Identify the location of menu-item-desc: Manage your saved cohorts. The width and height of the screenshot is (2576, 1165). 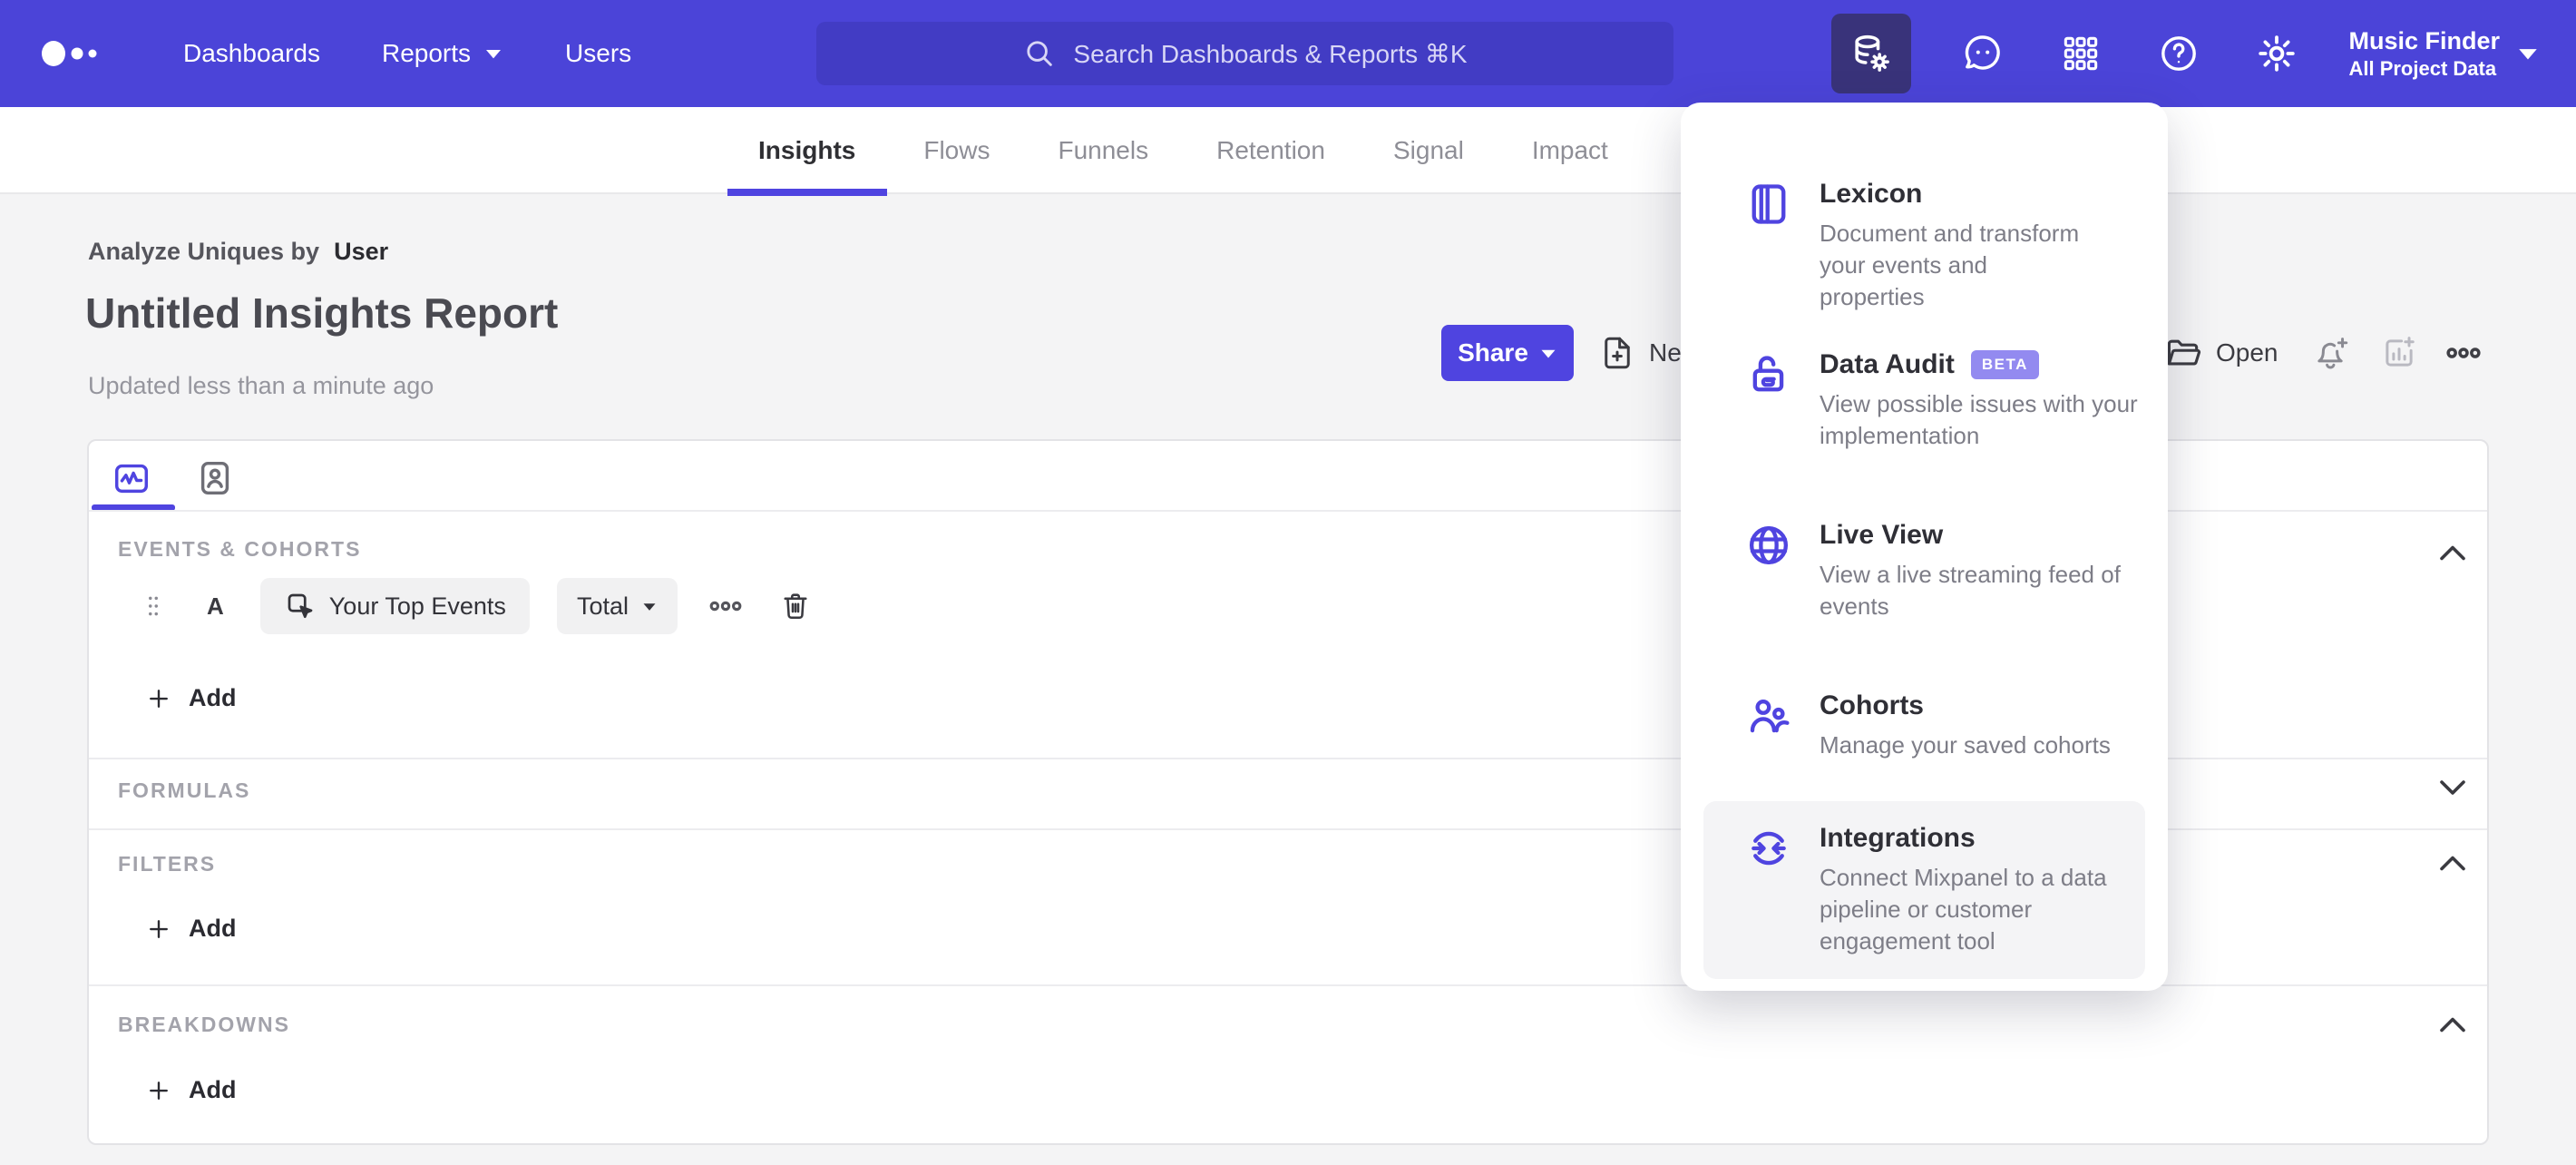
(1965, 745).